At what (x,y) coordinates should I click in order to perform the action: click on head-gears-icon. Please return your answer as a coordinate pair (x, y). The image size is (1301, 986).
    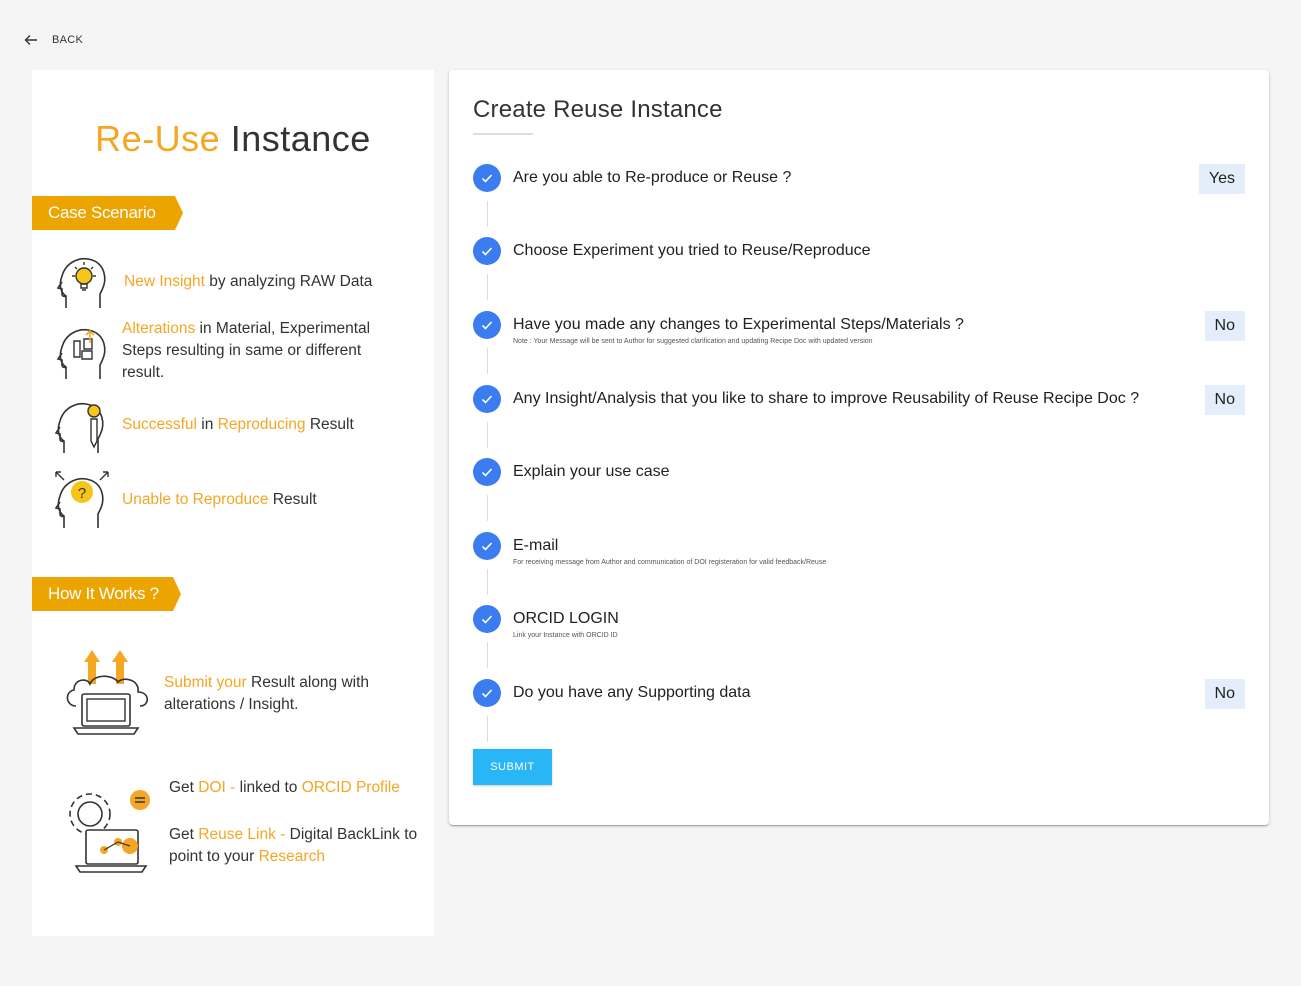
    Looking at the image, I should click on (81, 354).